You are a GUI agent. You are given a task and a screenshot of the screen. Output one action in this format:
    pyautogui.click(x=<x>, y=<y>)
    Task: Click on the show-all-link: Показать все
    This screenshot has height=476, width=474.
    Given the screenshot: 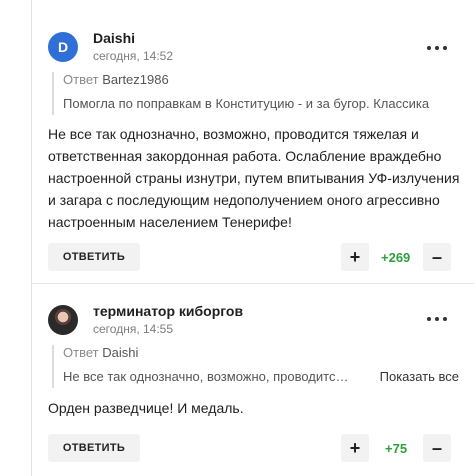 What is the action you would take?
    pyautogui.click(x=419, y=376)
    